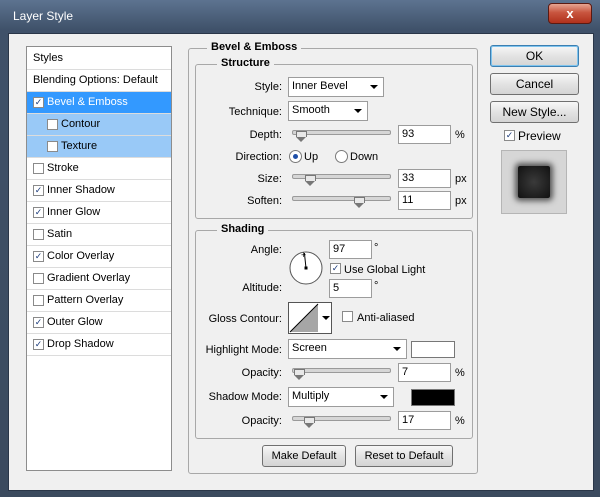  Describe the element at coordinates (461, 201) in the screenshot. I see `soften-unit: px` at that location.